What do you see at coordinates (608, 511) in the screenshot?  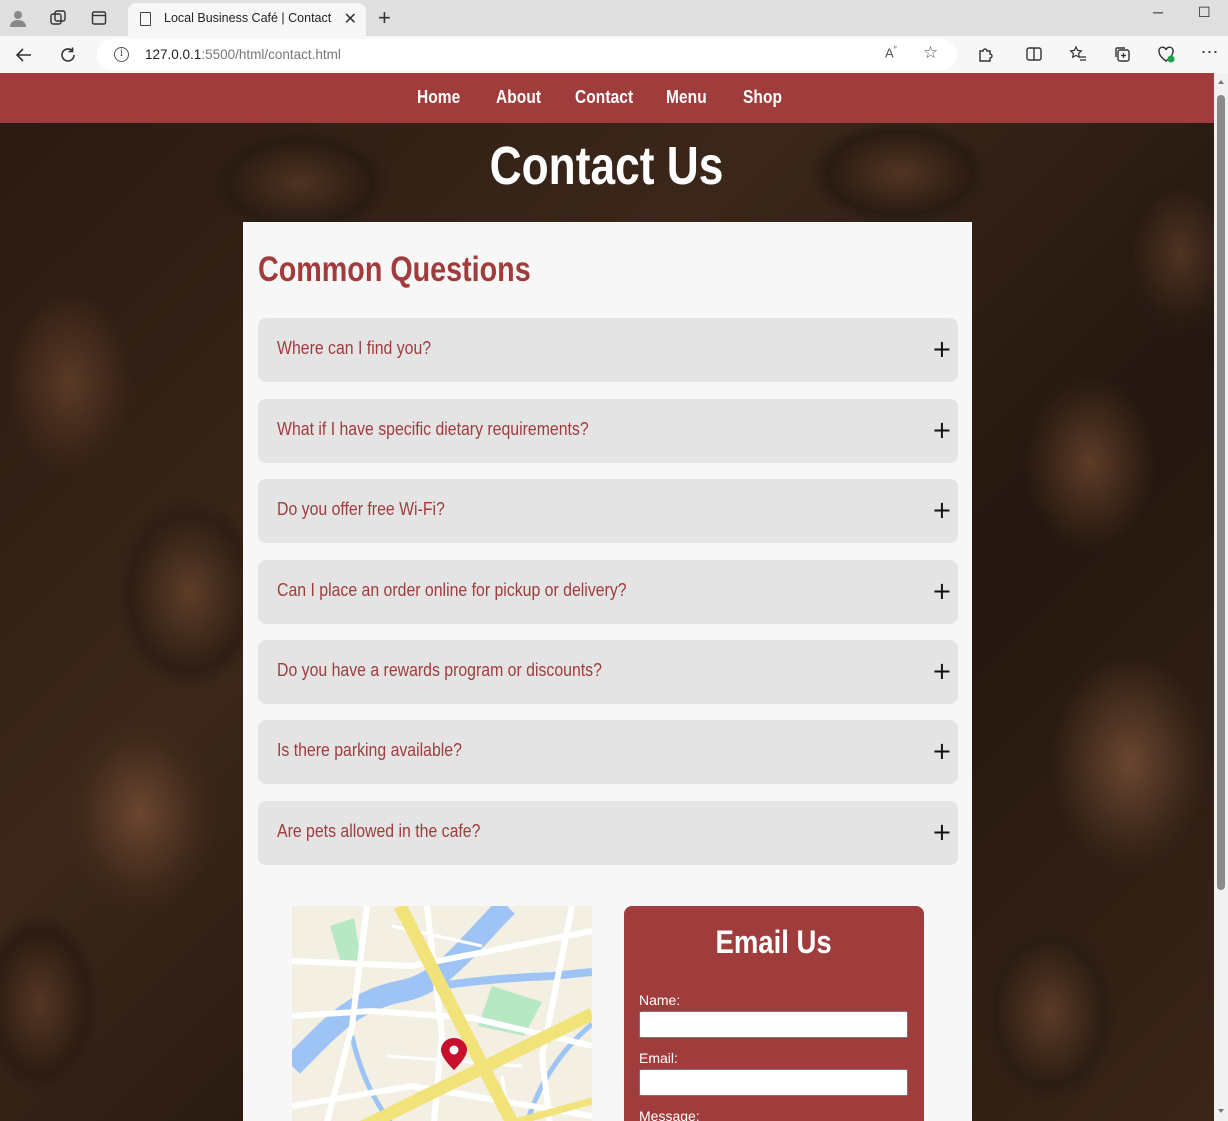 I see `faq-item: Do you offer free Wi-Fi? +` at bounding box center [608, 511].